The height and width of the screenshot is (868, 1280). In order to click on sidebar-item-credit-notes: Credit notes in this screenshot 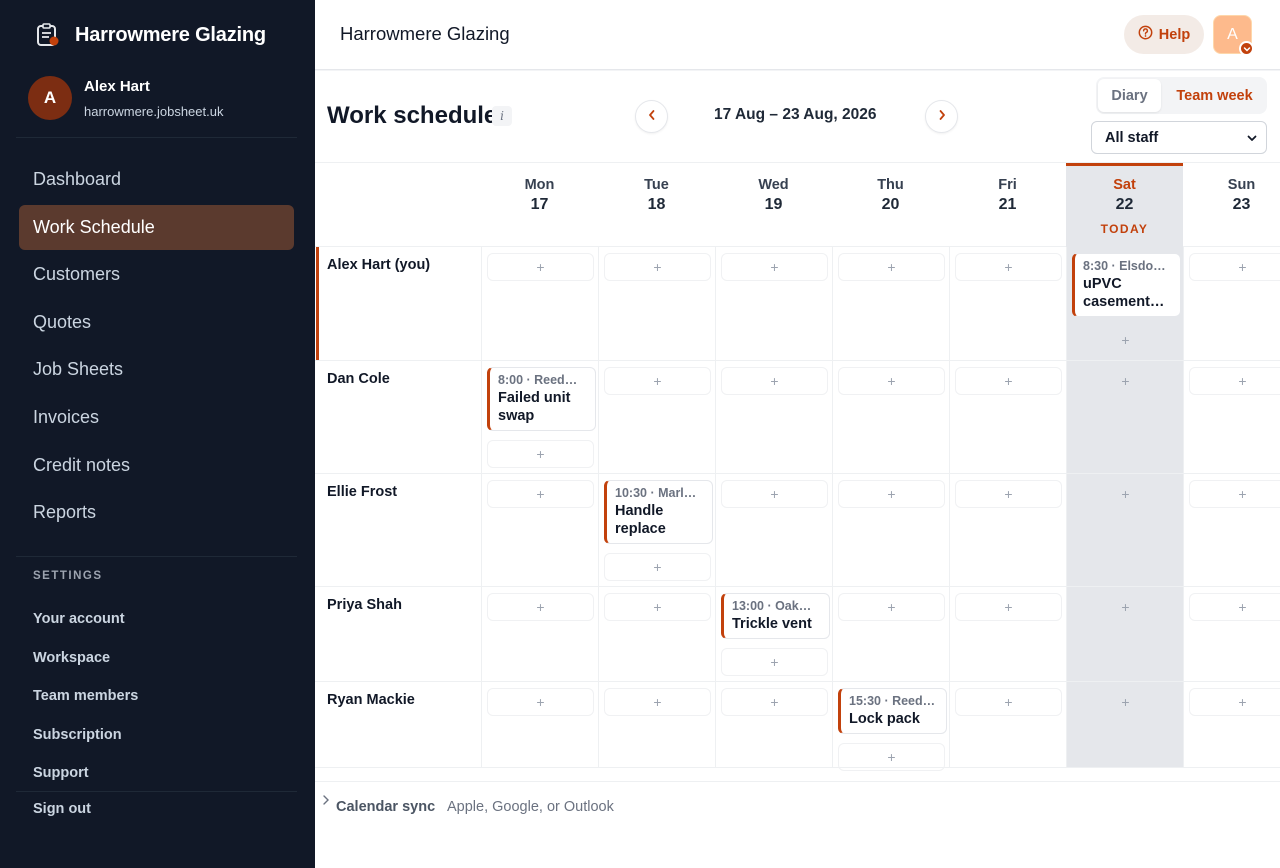, I will do `click(156, 465)`.